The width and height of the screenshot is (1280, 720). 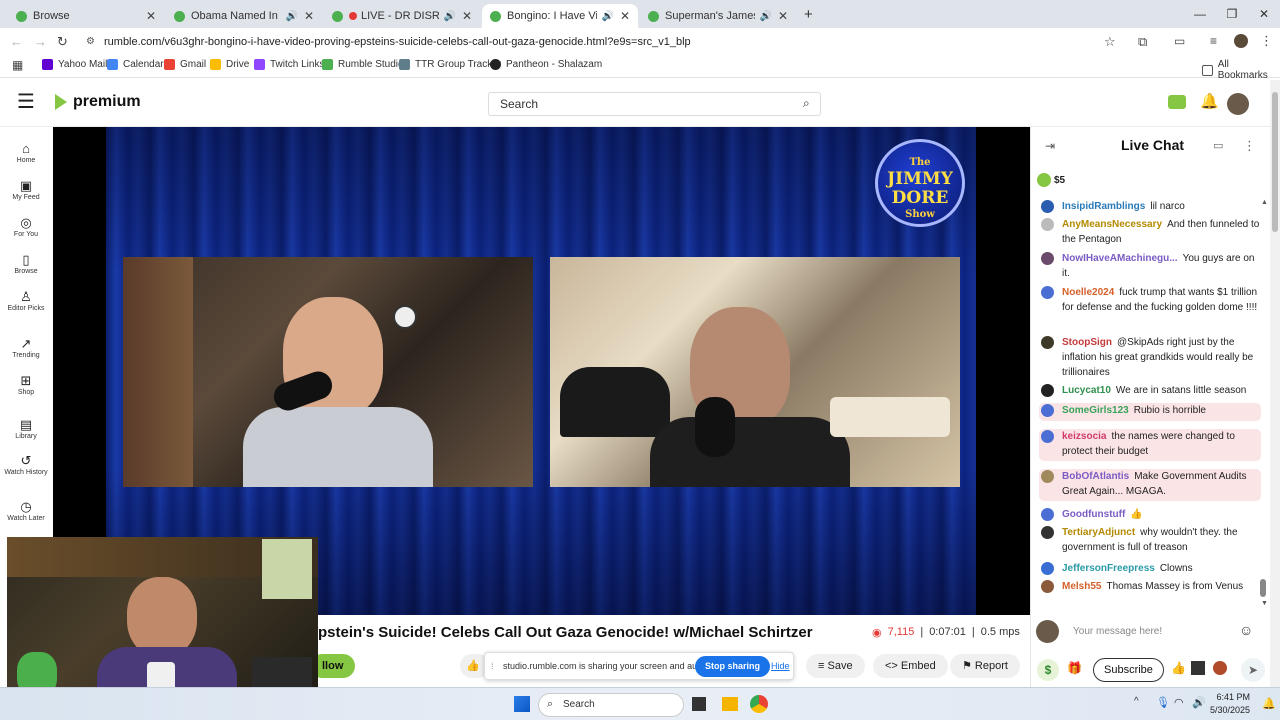 What do you see at coordinates (1081, 586) in the screenshot?
I see `chat-username: Melsh55` at bounding box center [1081, 586].